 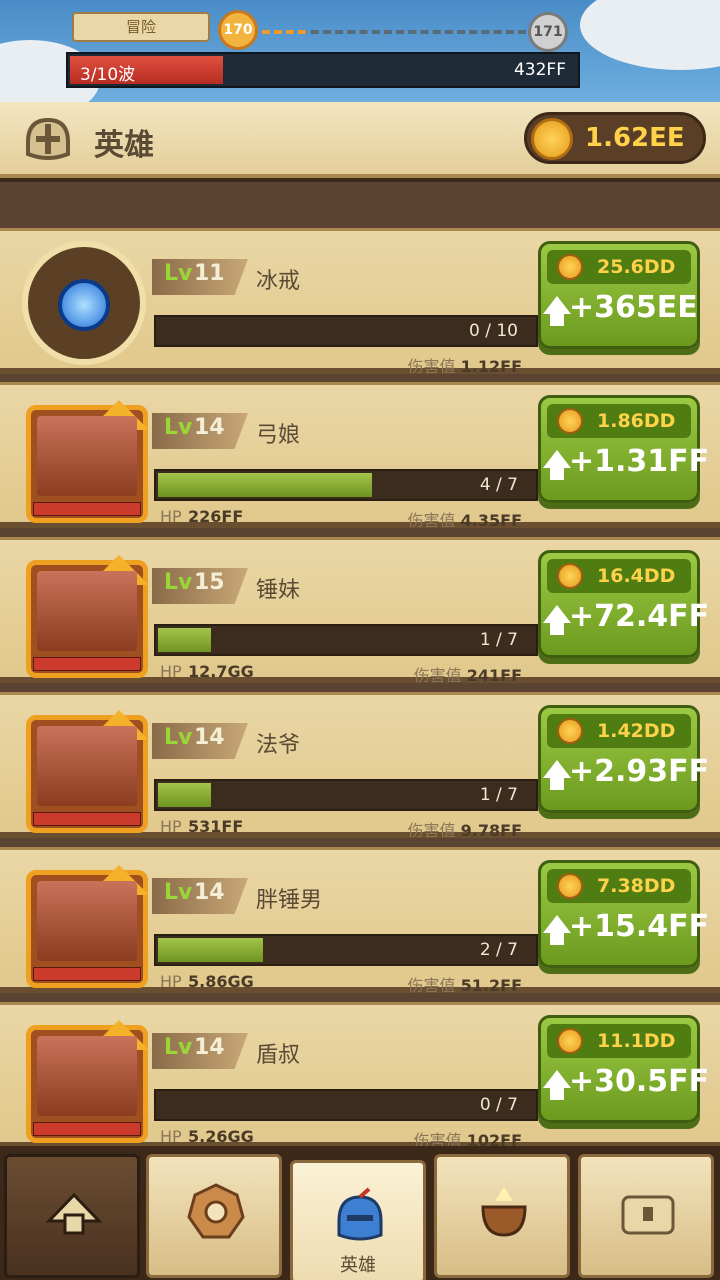 What do you see at coordinates (639, 1081) in the screenshot?
I see `upgrade-gain-value: +30.5FF` at bounding box center [639, 1081].